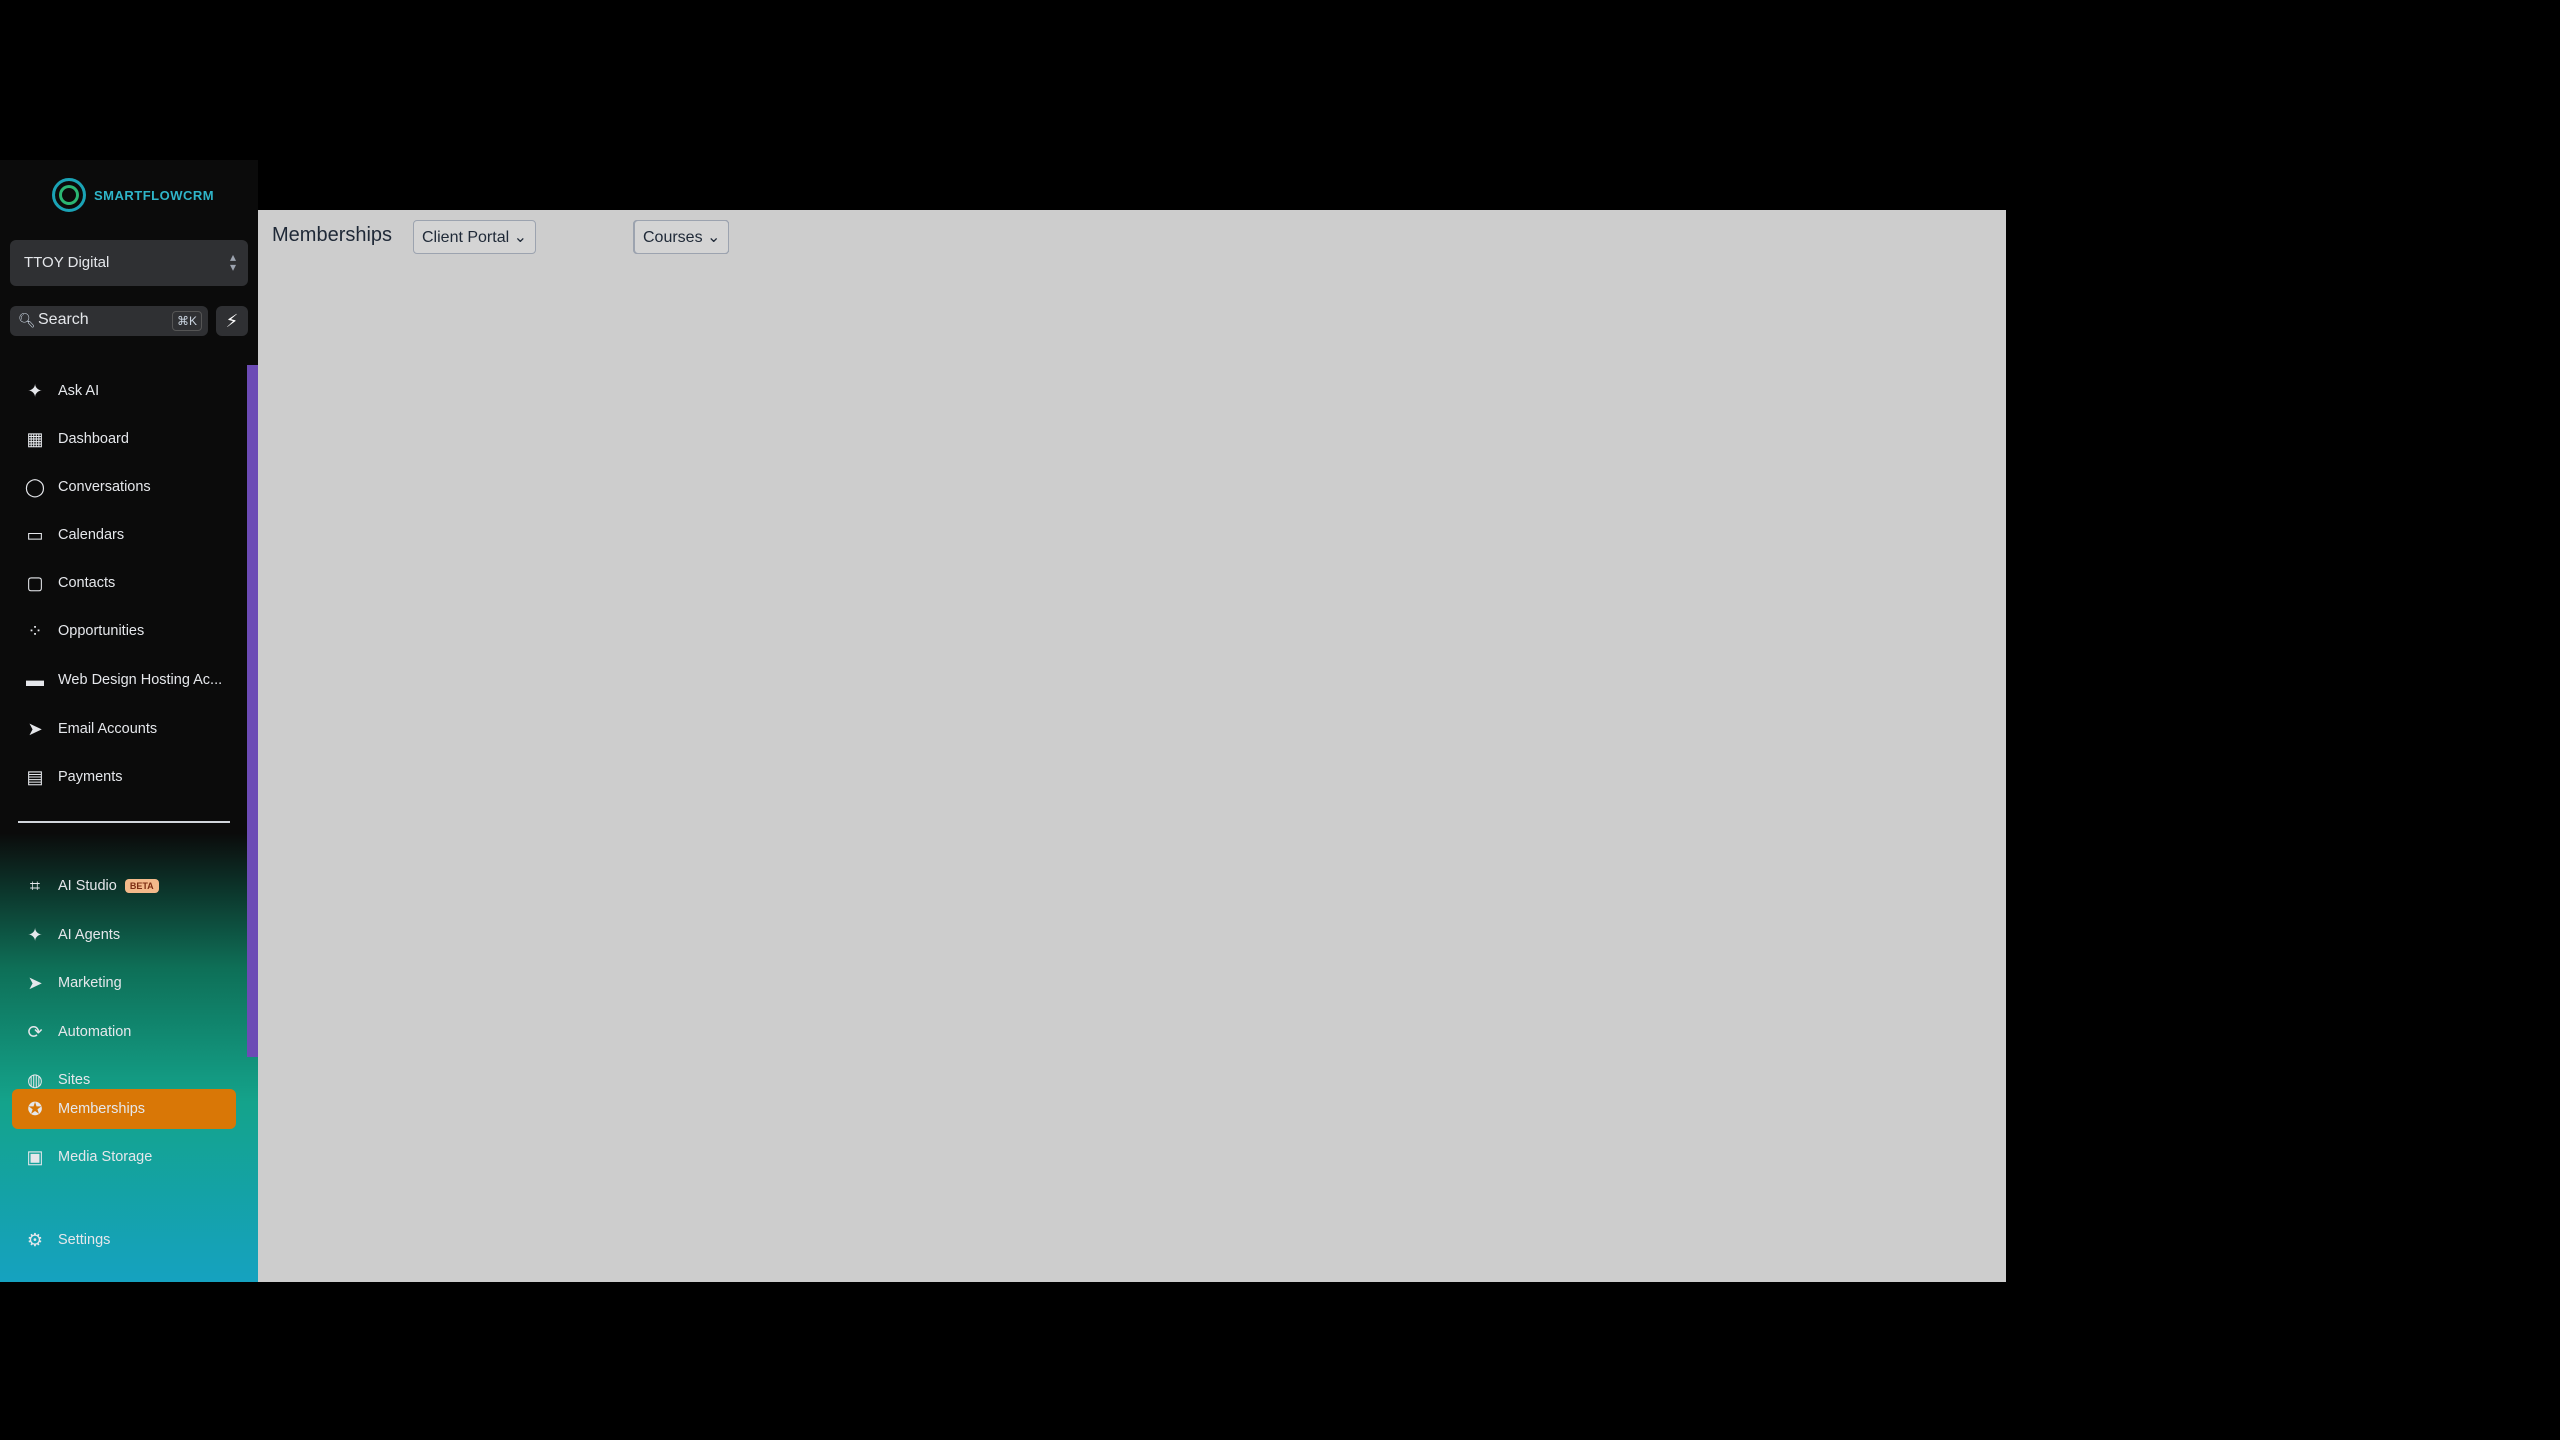 The width and height of the screenshot is (2560, 1440). I want to click on sidebar-item-label: Contacts, so click(87, 583).